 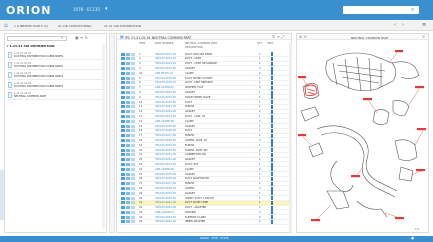 What do you see at coordinates (165, 82) in the screenshot?
I see `cell-part-number: 350A25-0016-01` at bounding box center [165, 82].